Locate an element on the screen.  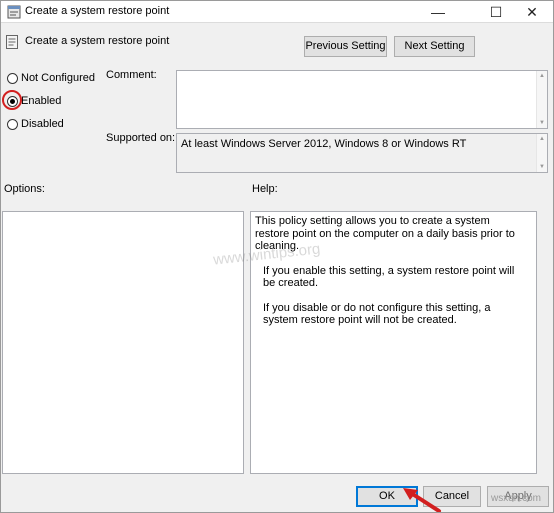
supported-scrollbar: ▲ ▼ is located at coordinates (541, 153).